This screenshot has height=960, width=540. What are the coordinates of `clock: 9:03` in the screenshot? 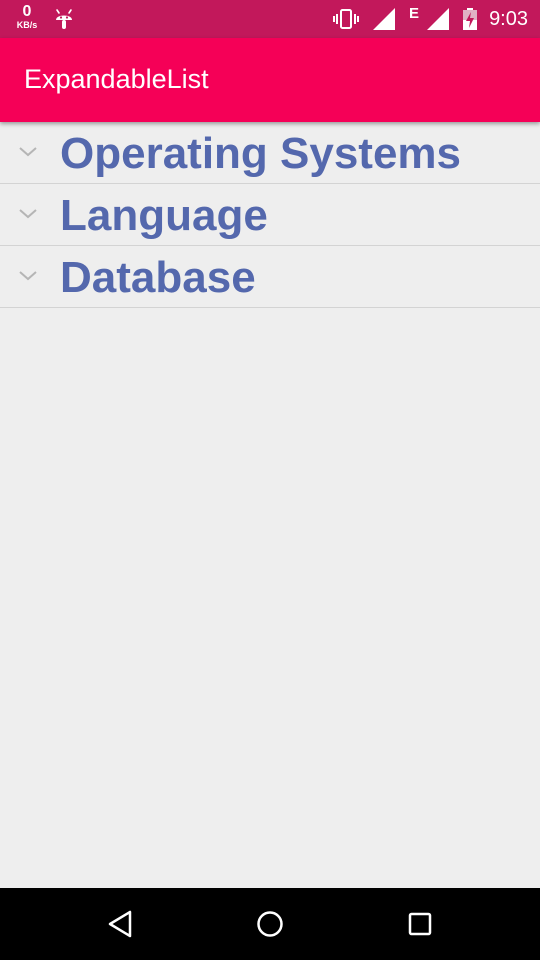 It's located at (508, 18).